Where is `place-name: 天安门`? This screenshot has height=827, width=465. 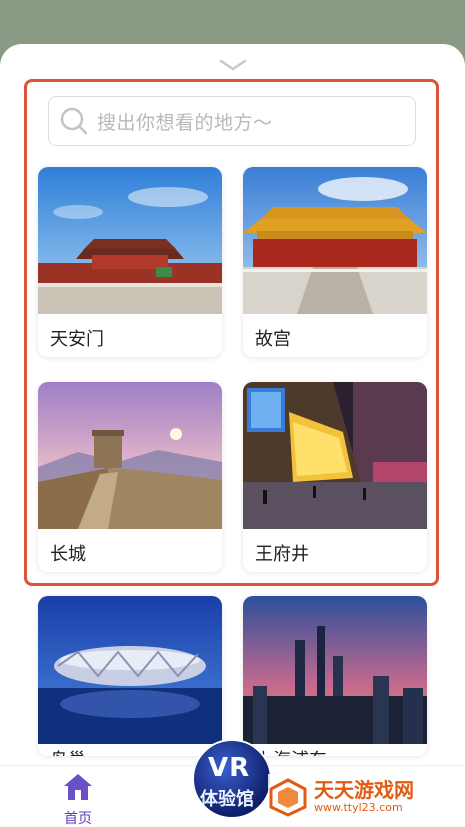
place-name: 天安门 is located at coordinates (77, 339).